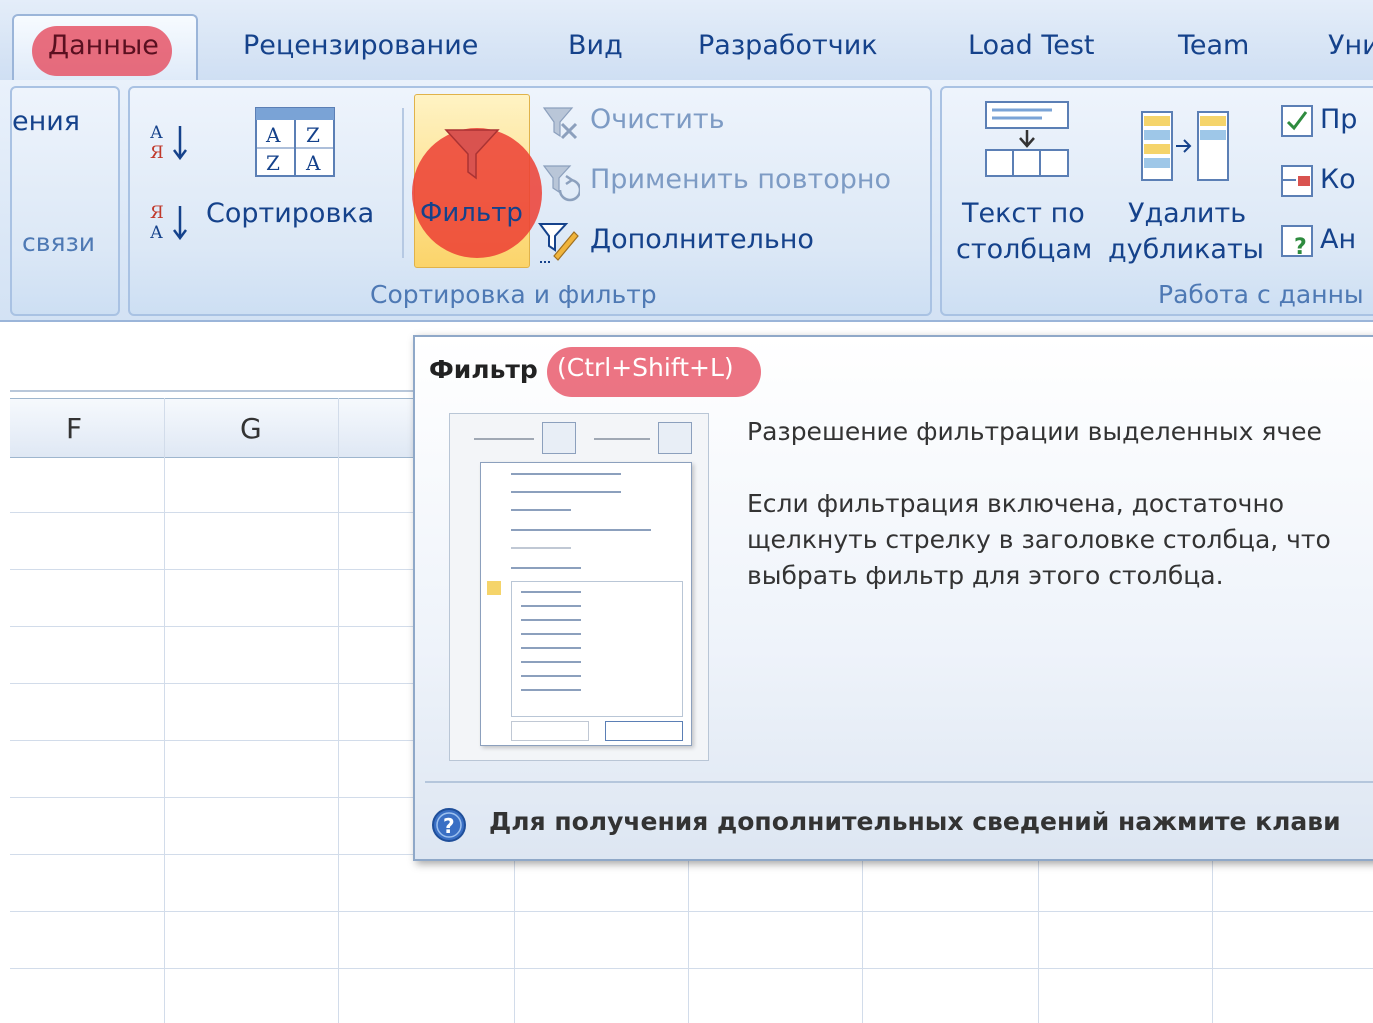  What do you see at coordinates (1023, 213) in the screenshot?
I see `text-to-columns-label-1: Текст по` at bounding box center [1023, 213].